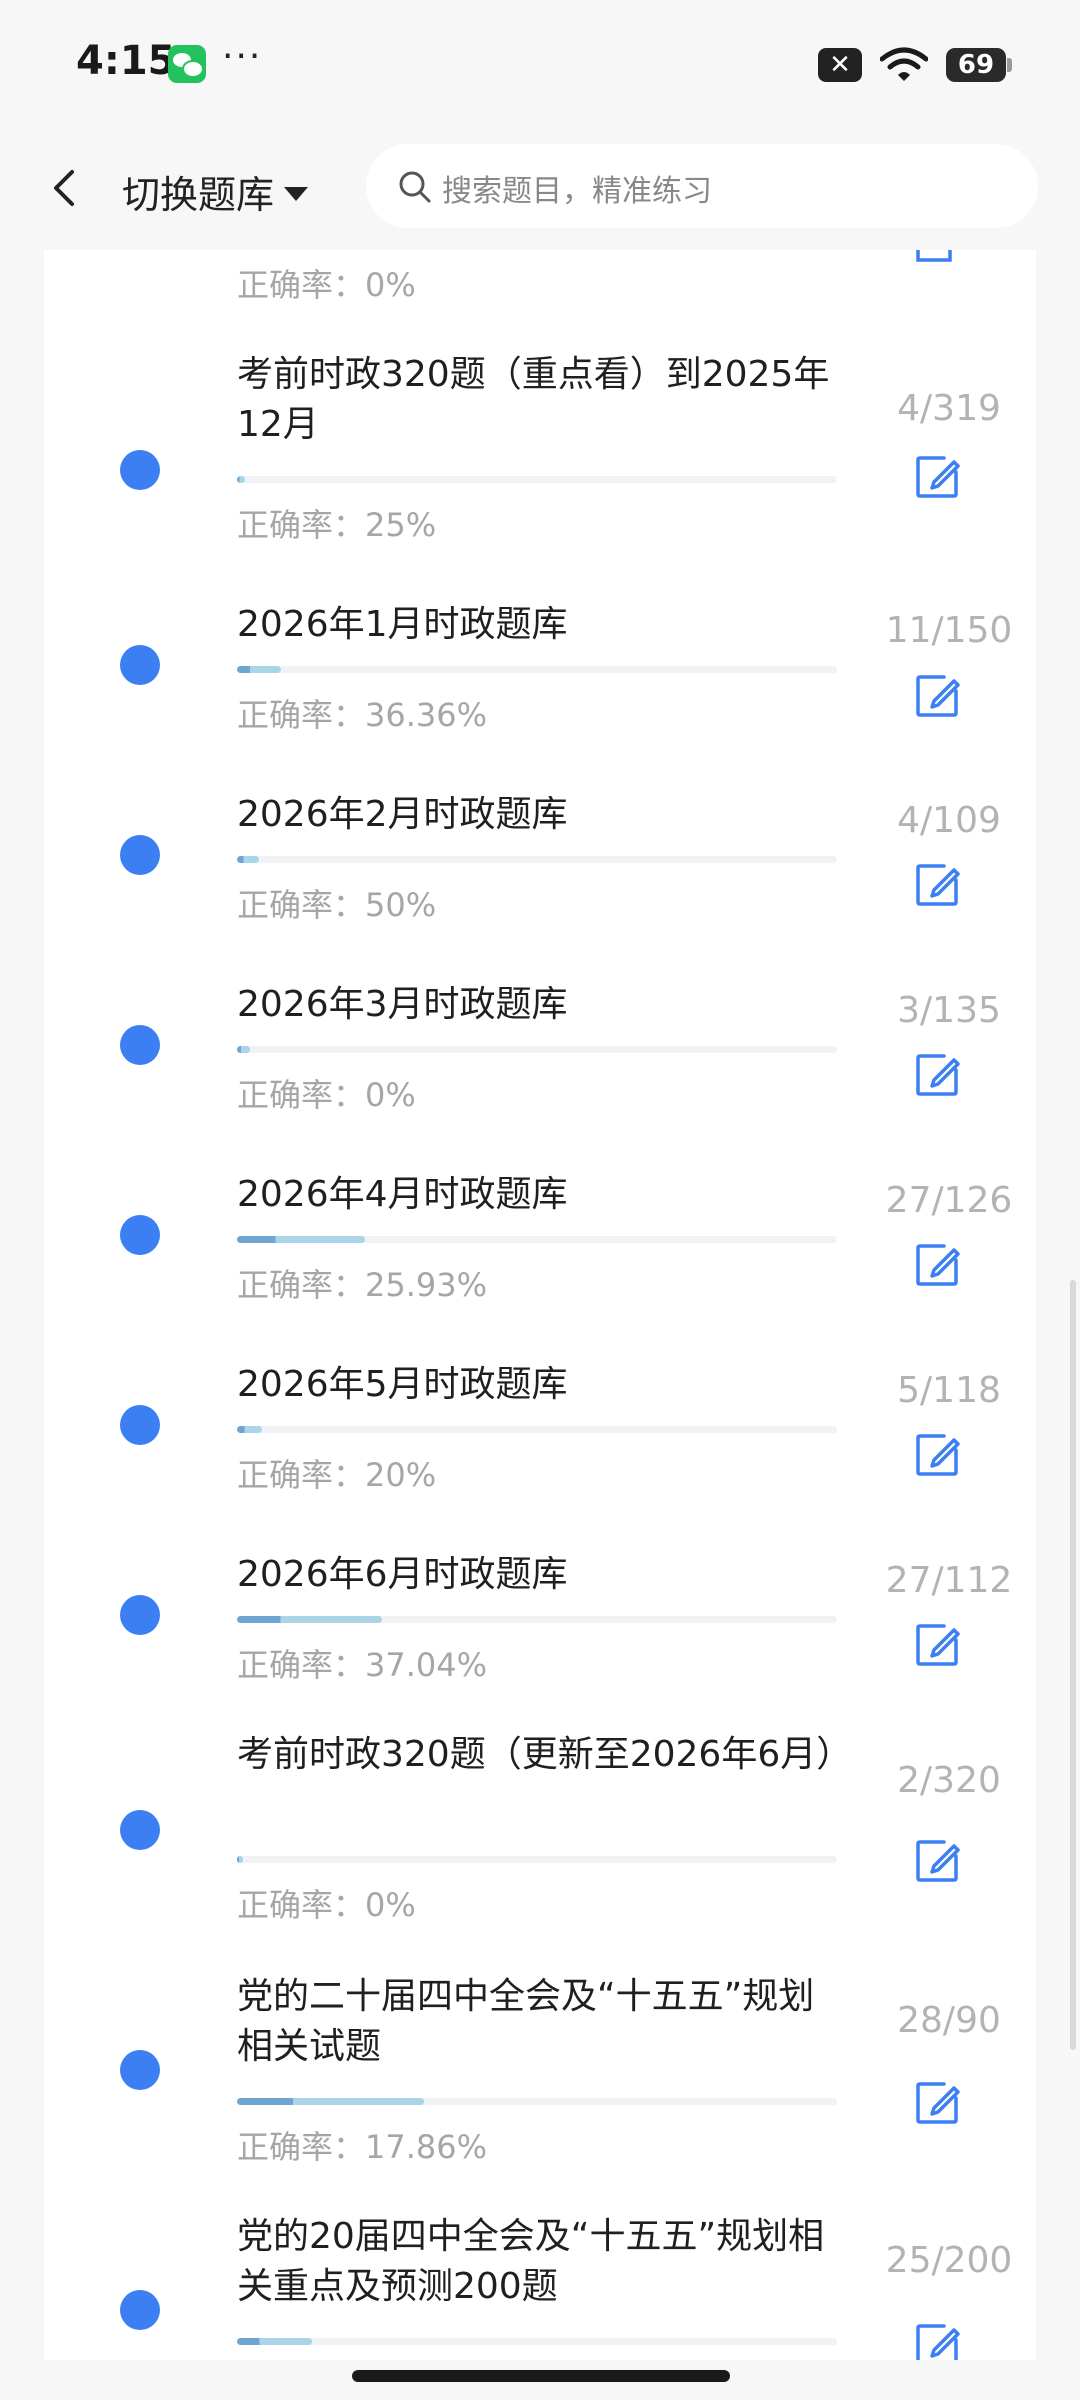  What do you see at coordinates (66, 188) in the screenshot?
I see `back-arrow-icon` at bounding box center [66, 188].